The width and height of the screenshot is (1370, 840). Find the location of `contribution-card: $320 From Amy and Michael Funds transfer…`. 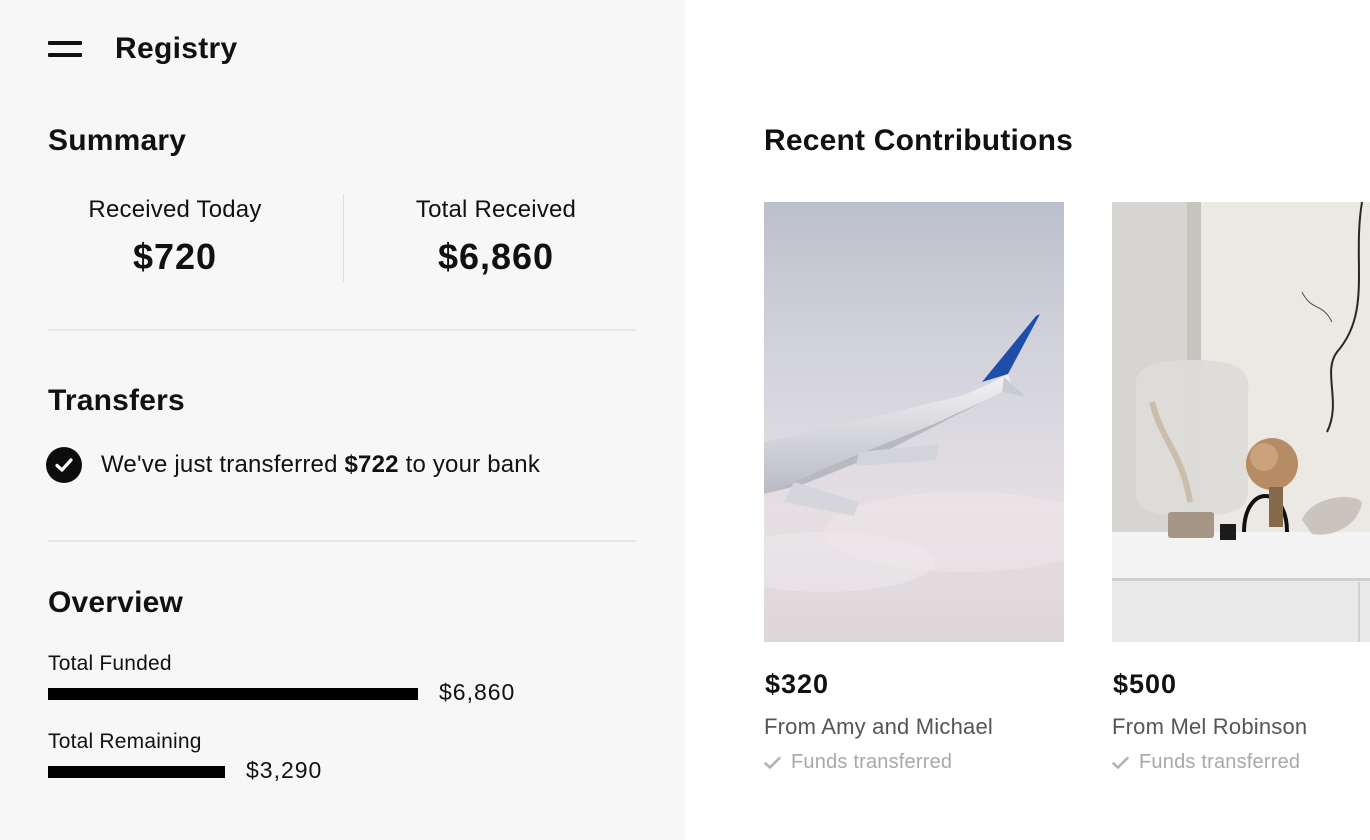

contribution-card: $320 From Amy and Michael Funds transfer… is located at coordinates (914, 488).